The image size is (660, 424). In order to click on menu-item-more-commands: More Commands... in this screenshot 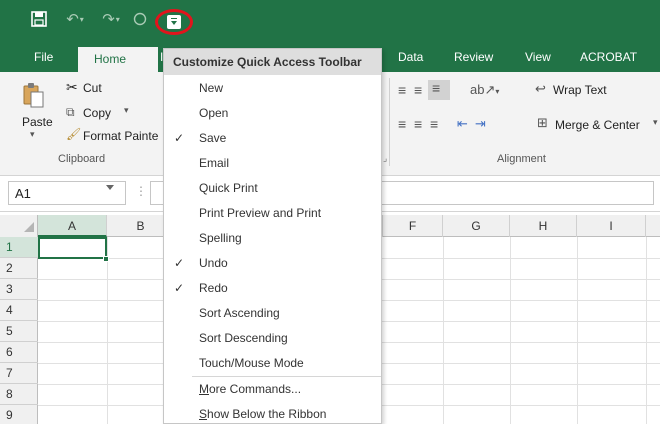, I will do `click(272, 389)`.